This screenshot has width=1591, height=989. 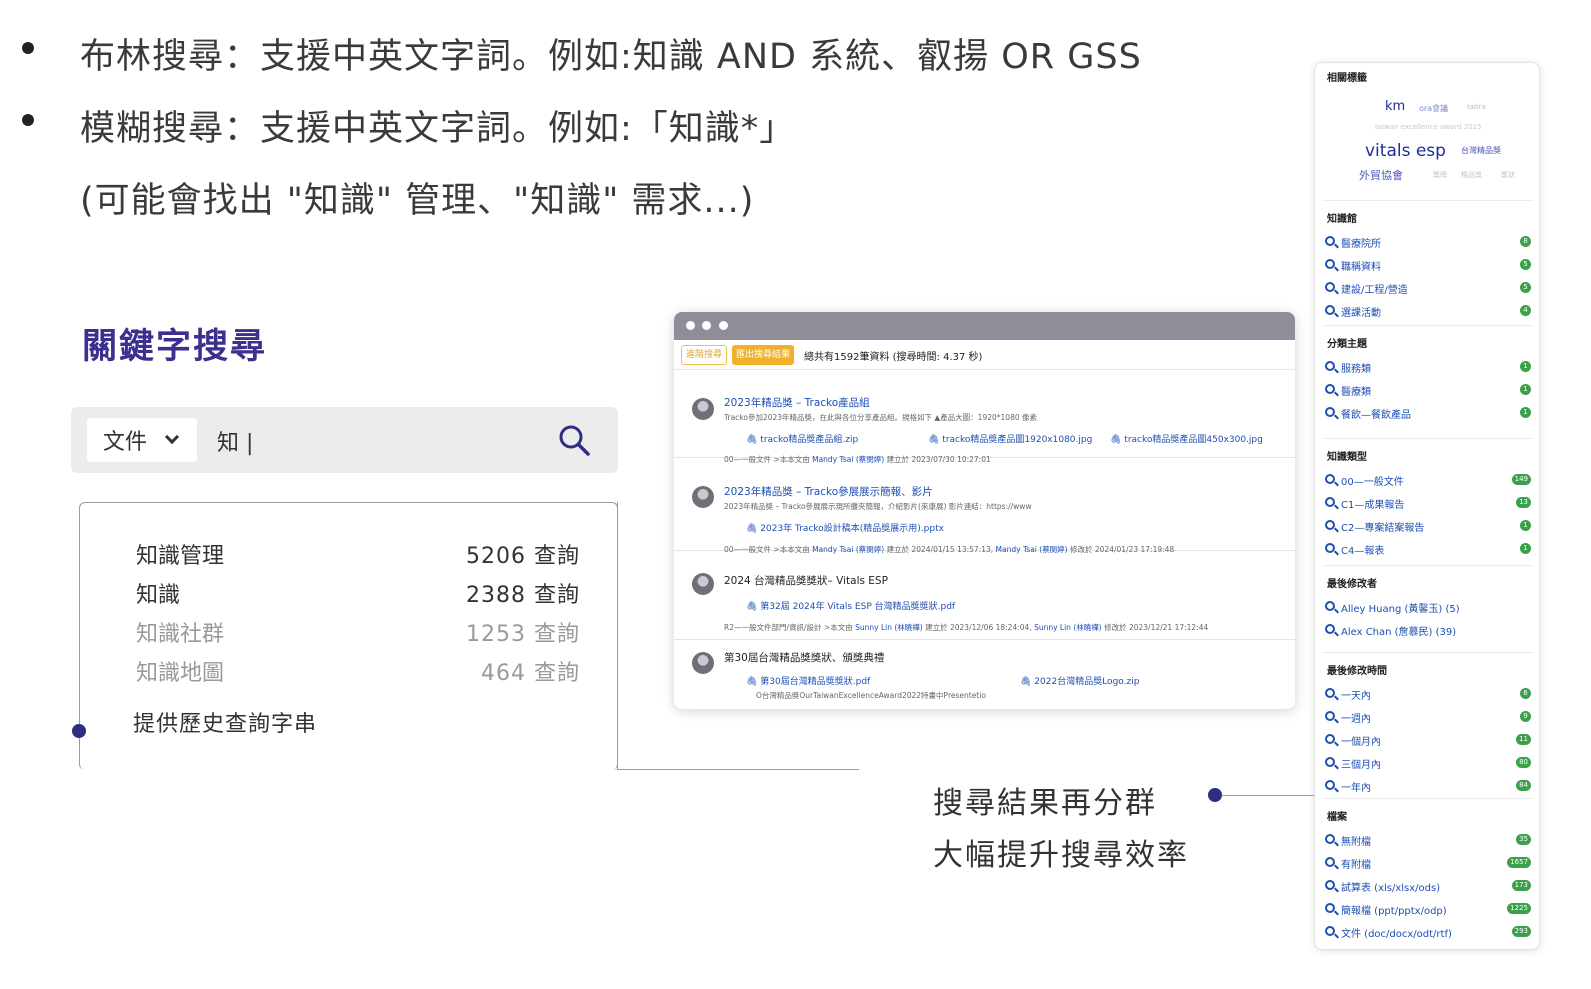 I want to click on related-tag: 獎牌, so click(x=1440, y=175).